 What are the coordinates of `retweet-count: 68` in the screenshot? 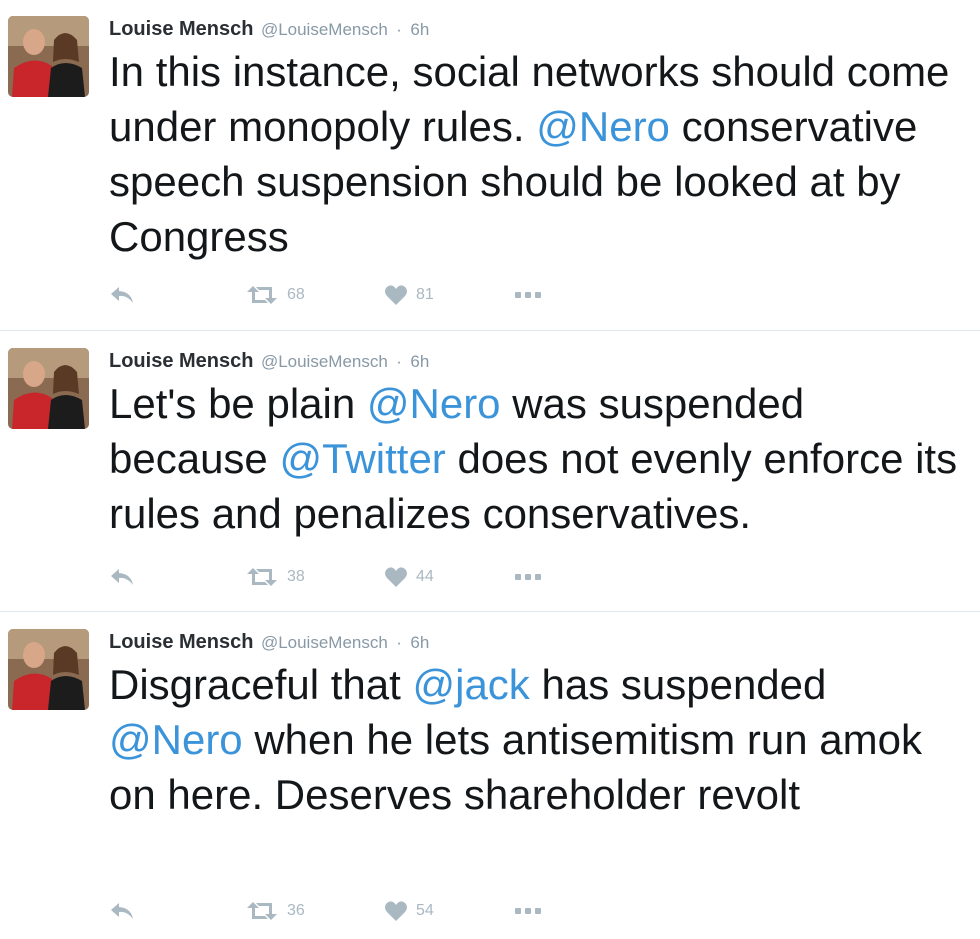 It's located at (296, 294).